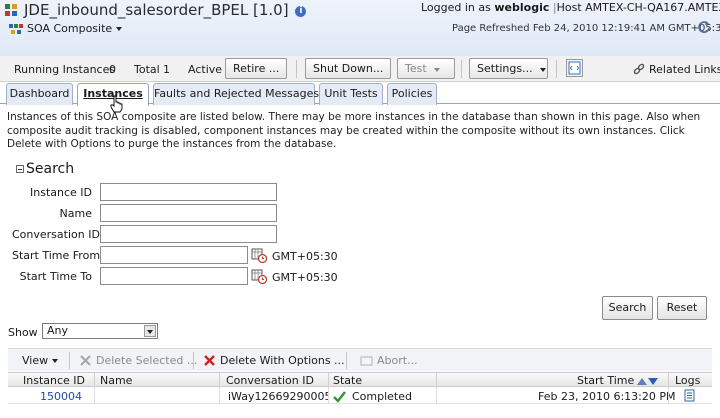 Image resolution: width=720 pixels, height=418 pixels. I want to click on timezone-from: GMT+05:30, so click(305, 256).